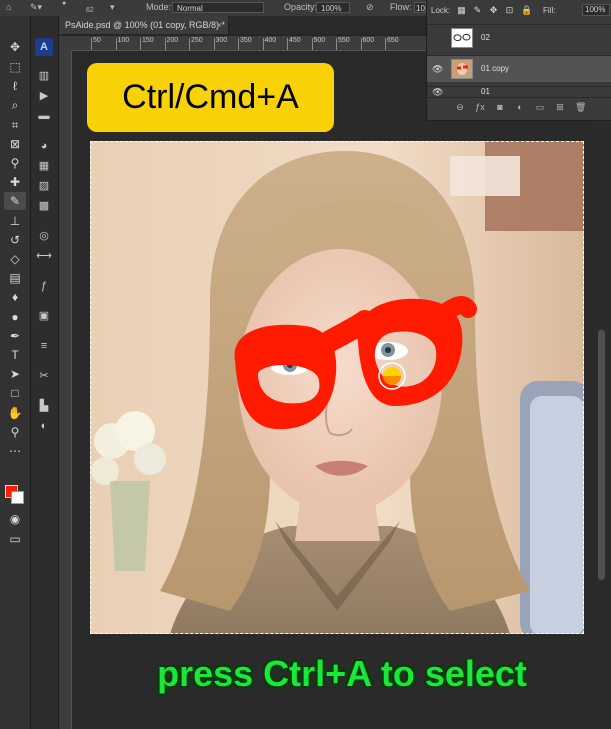 The image size is (611, 729). Describe the element at coordinates (420, 7) in the screenshot. I see `flow-field: 10` at that location.